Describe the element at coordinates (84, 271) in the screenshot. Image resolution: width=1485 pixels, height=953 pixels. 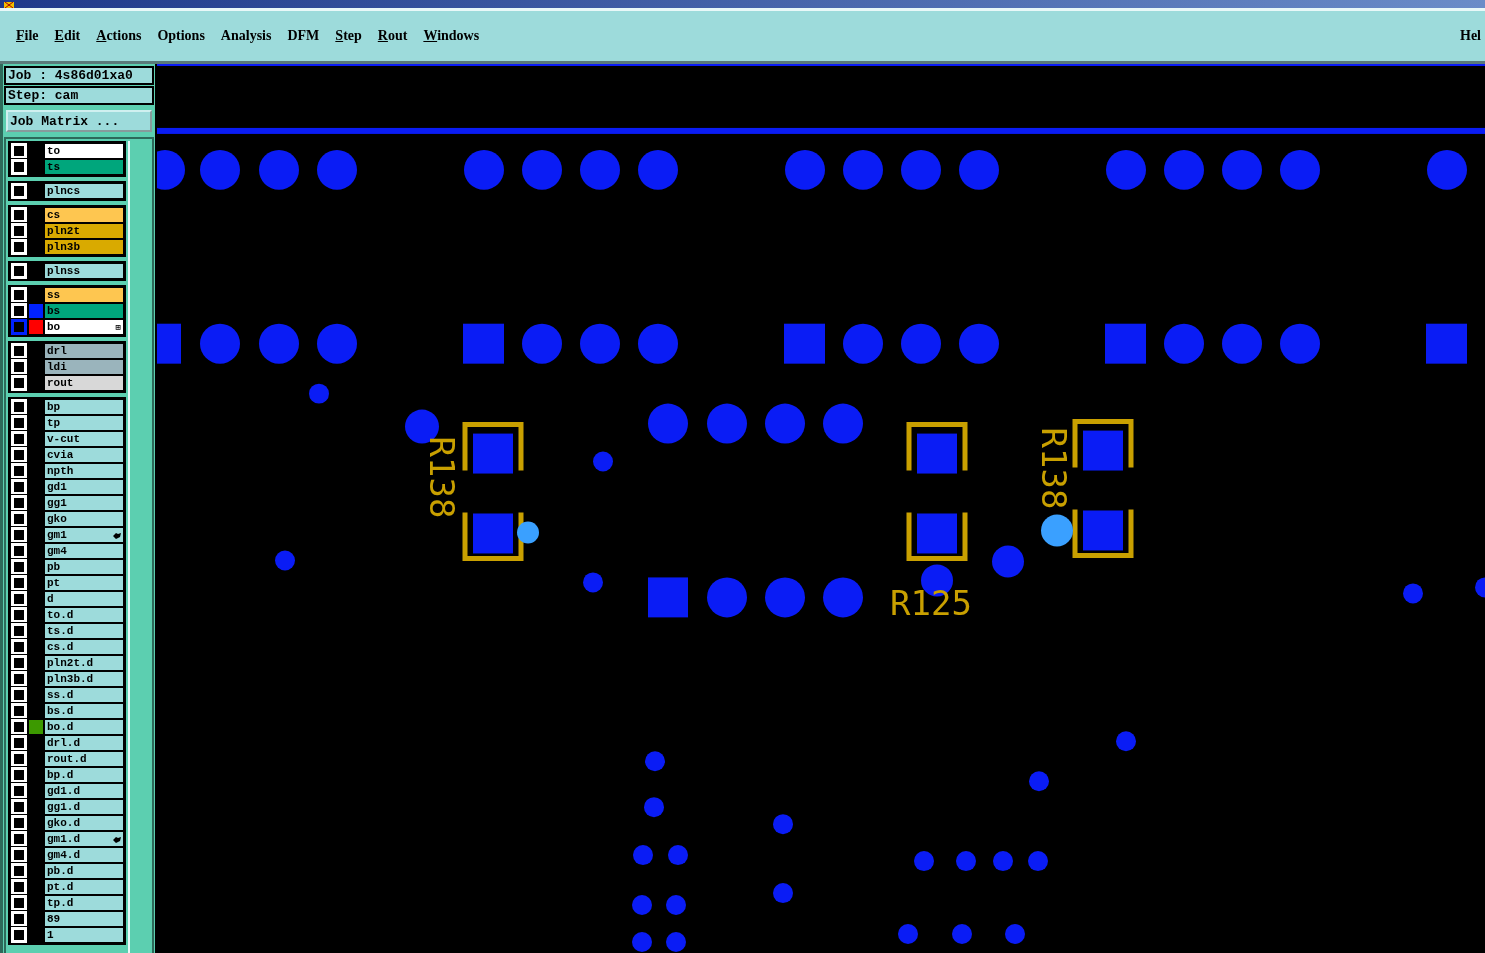
I see `layer-name: plnss` at that location.